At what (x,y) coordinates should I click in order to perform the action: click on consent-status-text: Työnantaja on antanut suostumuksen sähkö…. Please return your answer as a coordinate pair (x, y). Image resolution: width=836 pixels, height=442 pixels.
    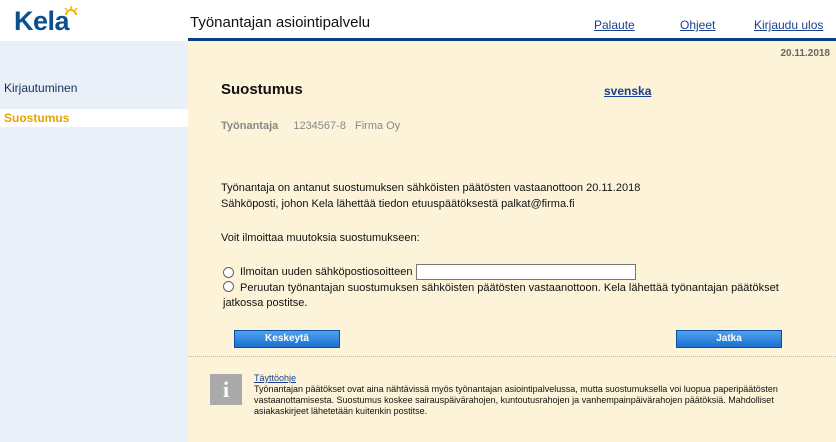
    Looking at the image, I should click on (431, 188).